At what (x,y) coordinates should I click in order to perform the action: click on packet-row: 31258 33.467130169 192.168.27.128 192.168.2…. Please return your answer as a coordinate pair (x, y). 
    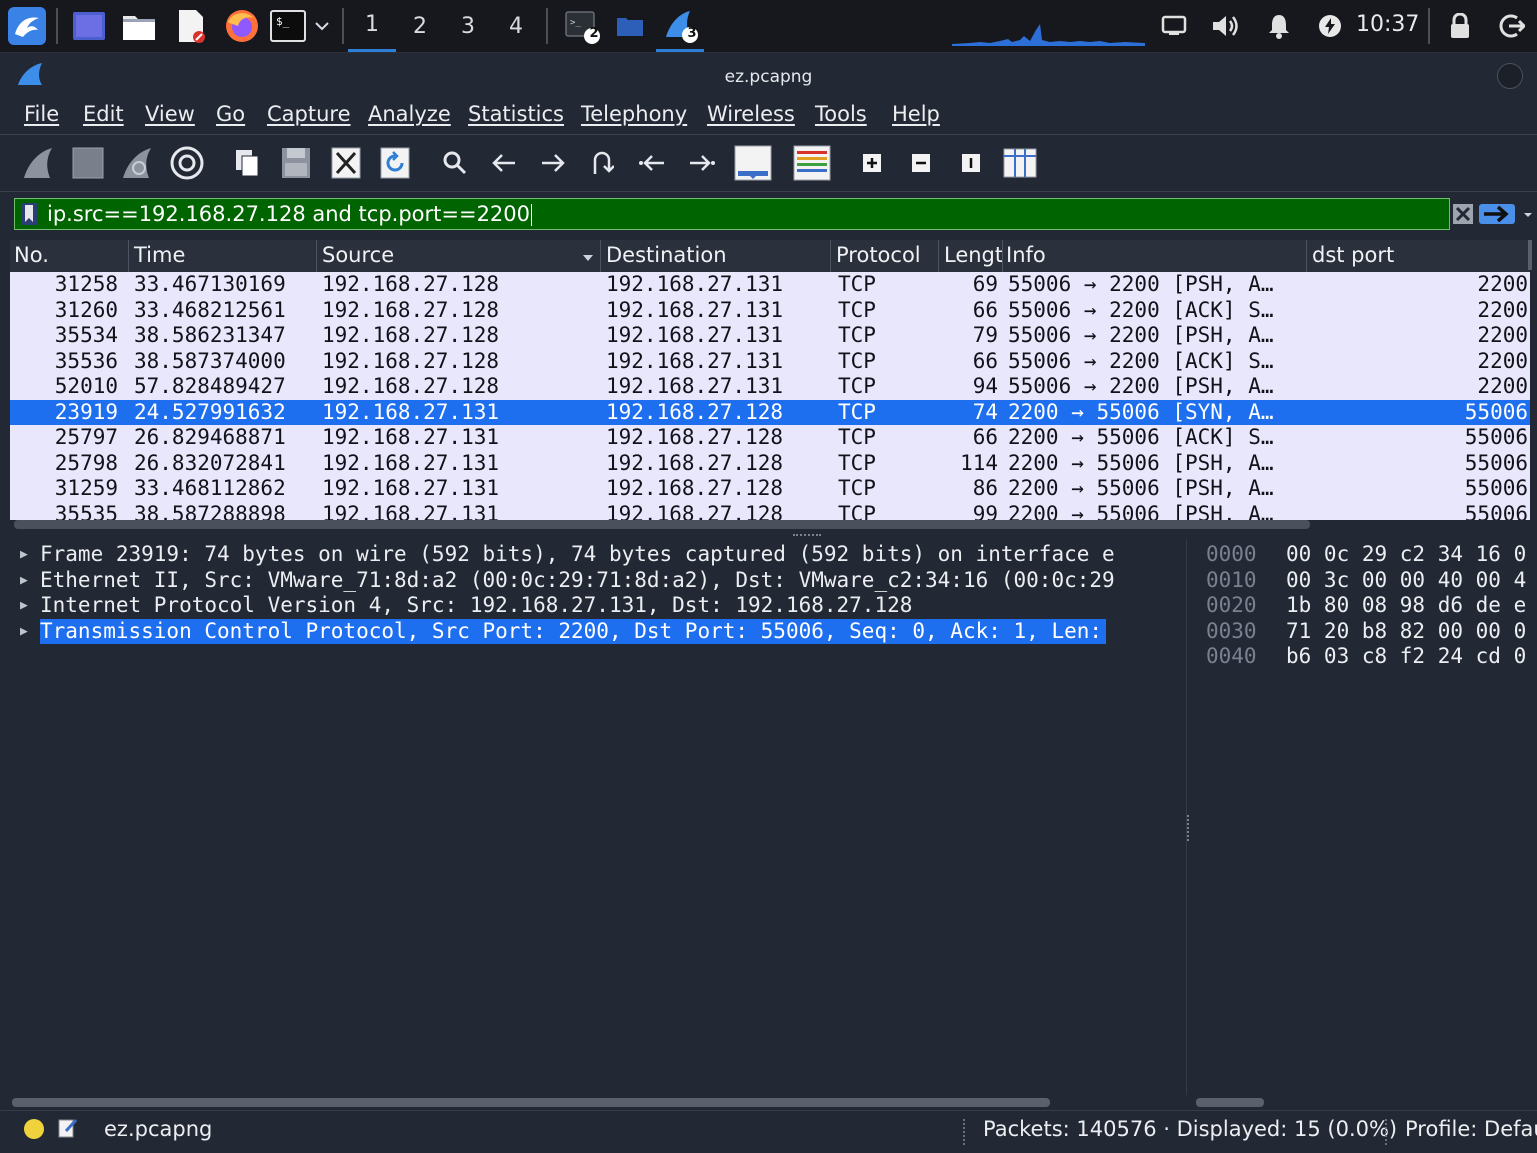
    Looking at the image, I should click on (770, 285).